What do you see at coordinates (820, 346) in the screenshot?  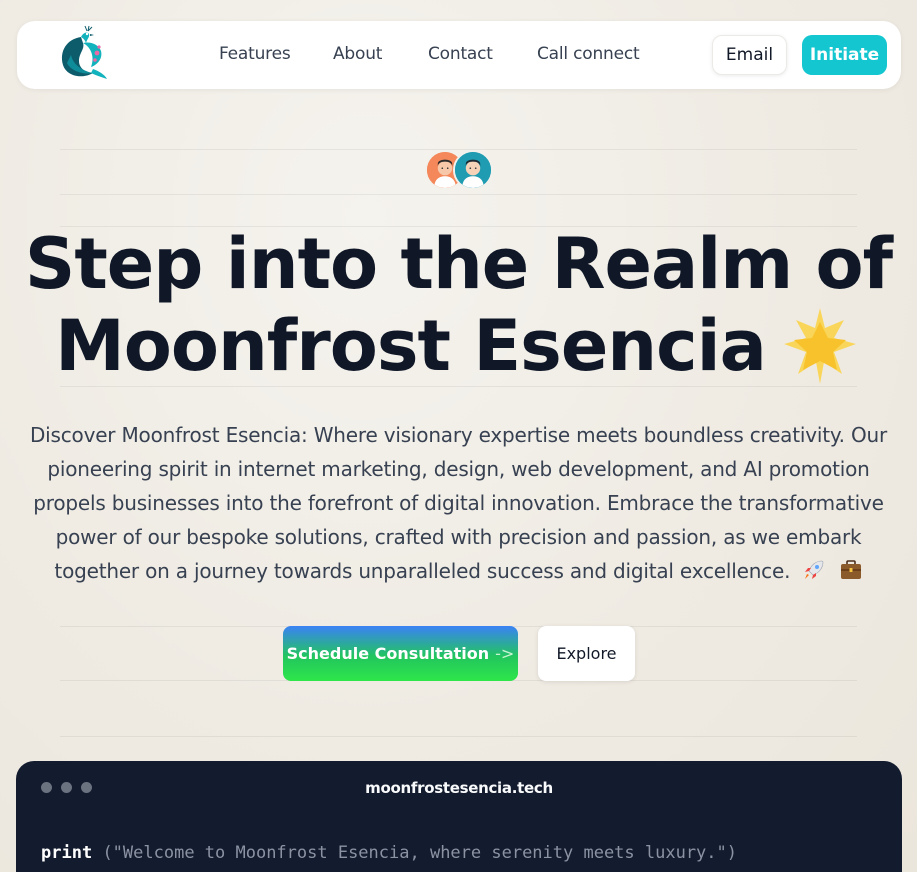 I see `glowing-star-icon` at bounding box center [820, 346].